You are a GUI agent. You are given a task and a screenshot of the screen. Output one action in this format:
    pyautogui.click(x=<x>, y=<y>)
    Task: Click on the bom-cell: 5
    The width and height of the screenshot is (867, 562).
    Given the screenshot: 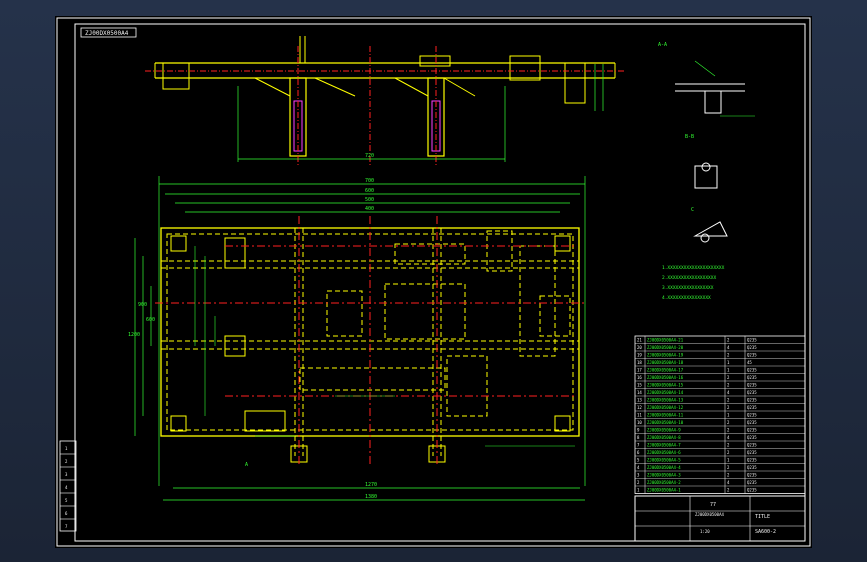 What is the action you would take?
    pyautogui.click(x=638, y=460)
    